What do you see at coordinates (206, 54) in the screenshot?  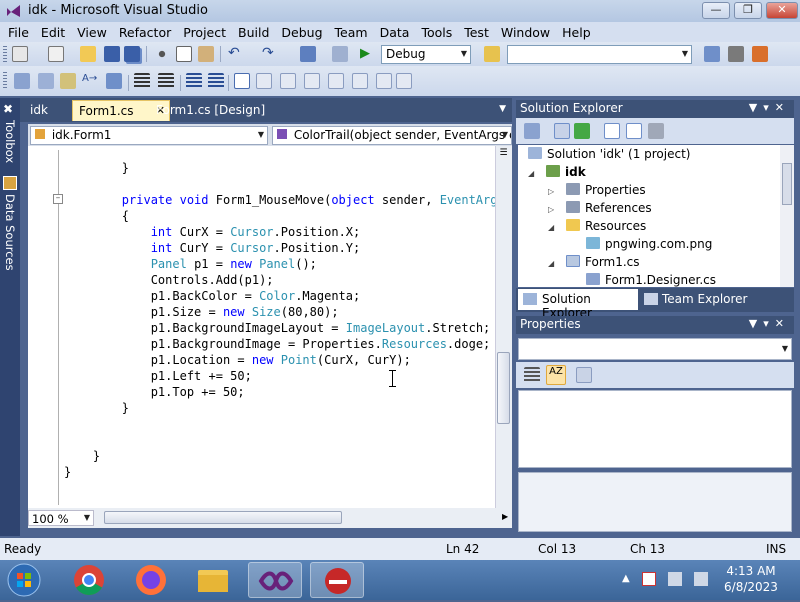 I see `paste-icon` at bounding box center [206, 54].